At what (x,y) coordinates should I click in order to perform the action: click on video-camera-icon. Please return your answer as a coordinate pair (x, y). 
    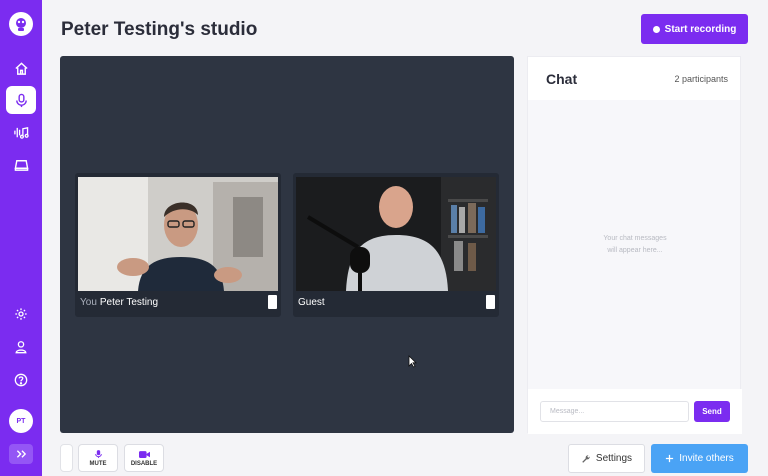
    Looking at the image, I should click on (144, 454).